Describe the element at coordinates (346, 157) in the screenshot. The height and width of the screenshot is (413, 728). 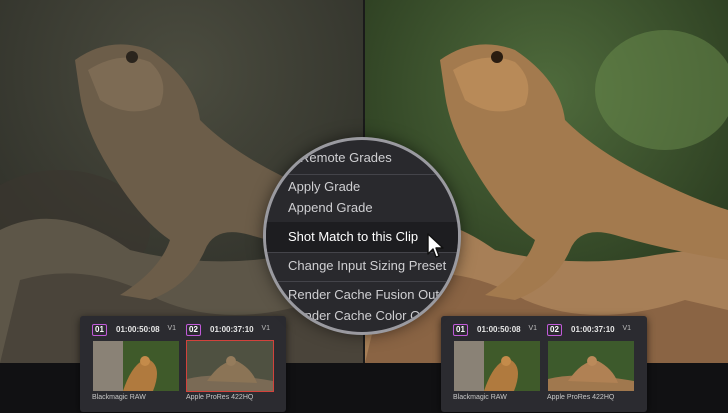
I see `menu-item-remote-grades: Remote Grades` at that location.